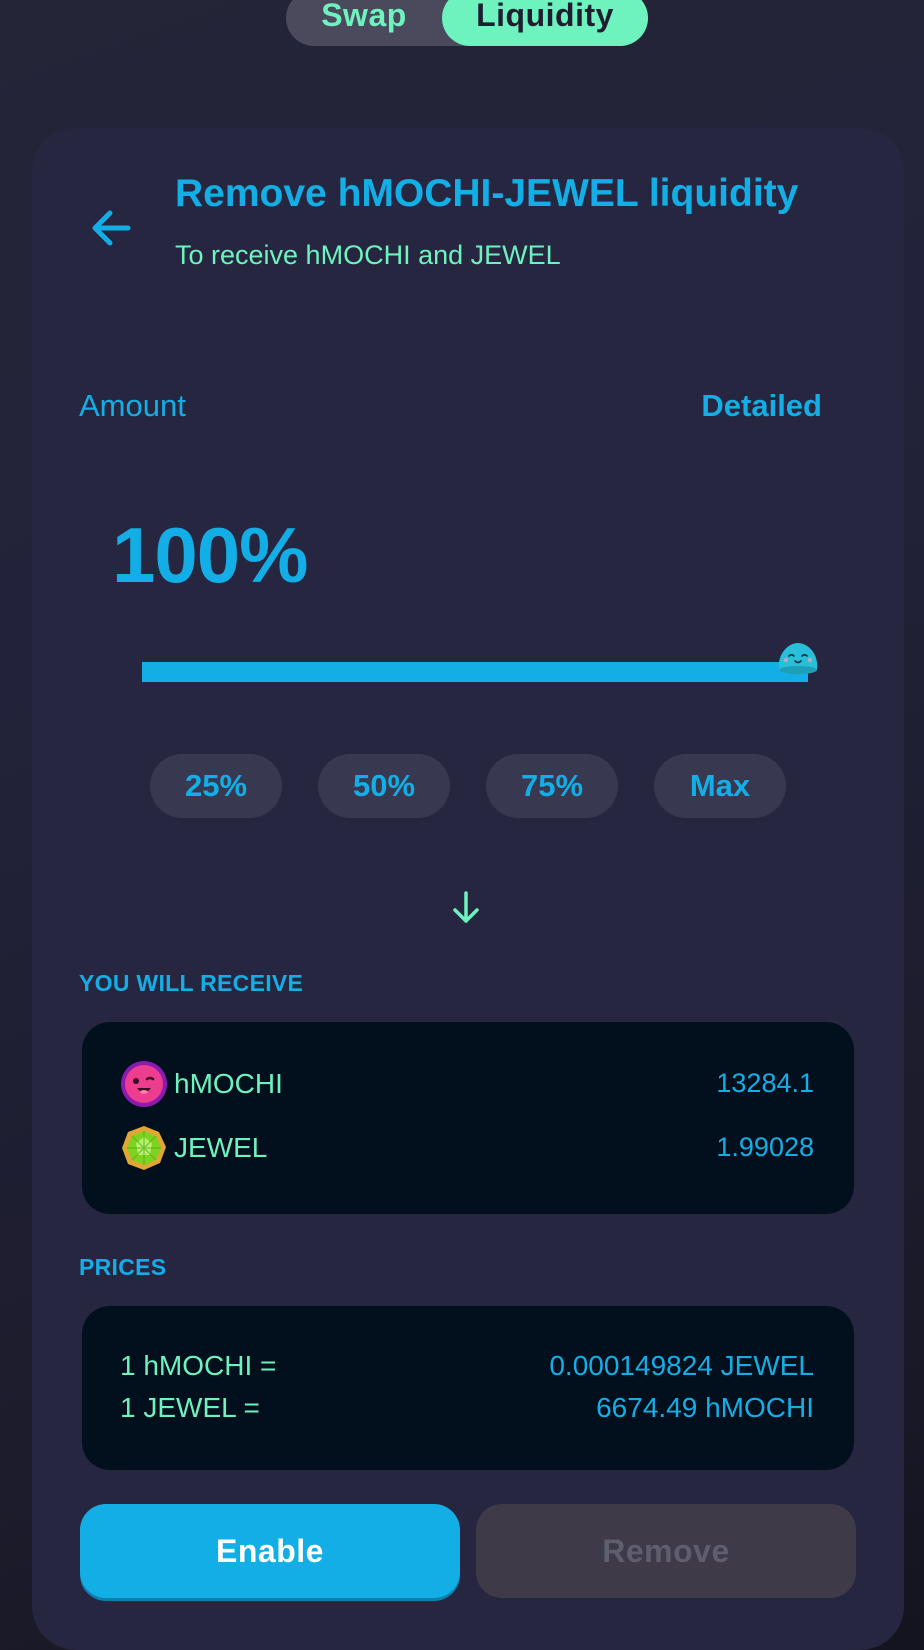 The image size is (924, 1650). What do you see at coordinates (216, 786) in the screenshot?
I see `preset-25-button: 25%` at bounding box center [216, 786].